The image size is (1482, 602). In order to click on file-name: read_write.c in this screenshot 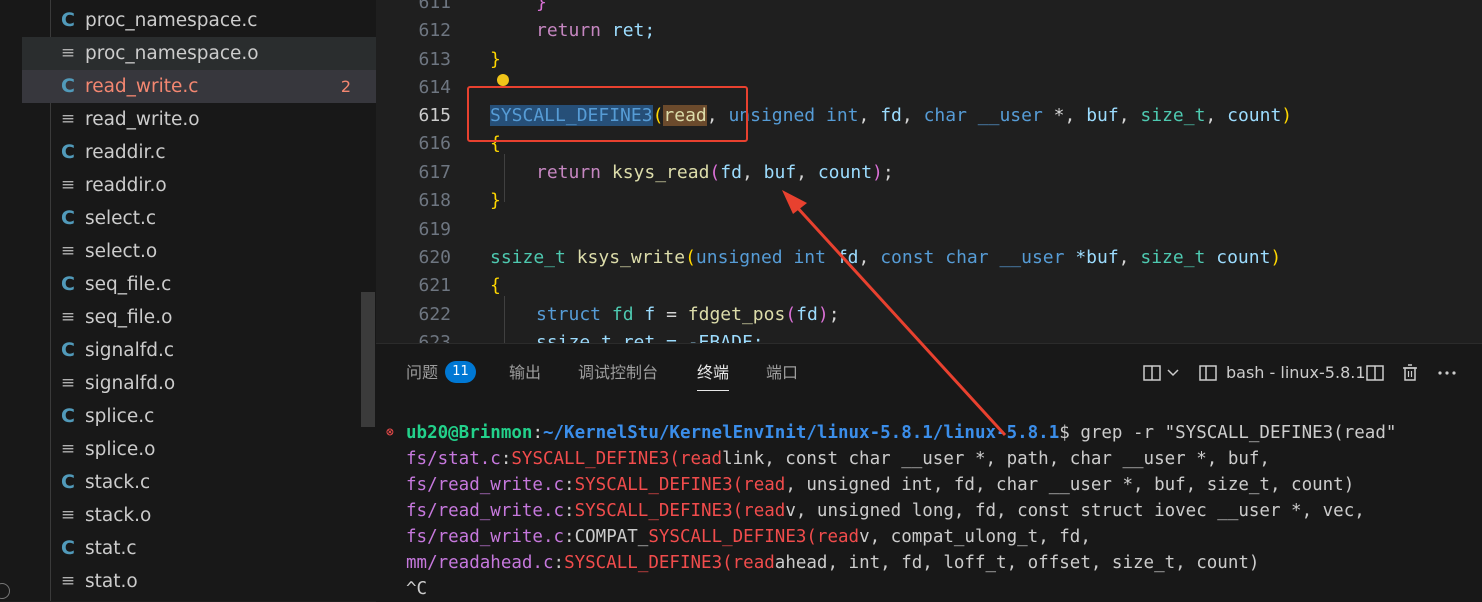, I will do `click(142, 86)`.